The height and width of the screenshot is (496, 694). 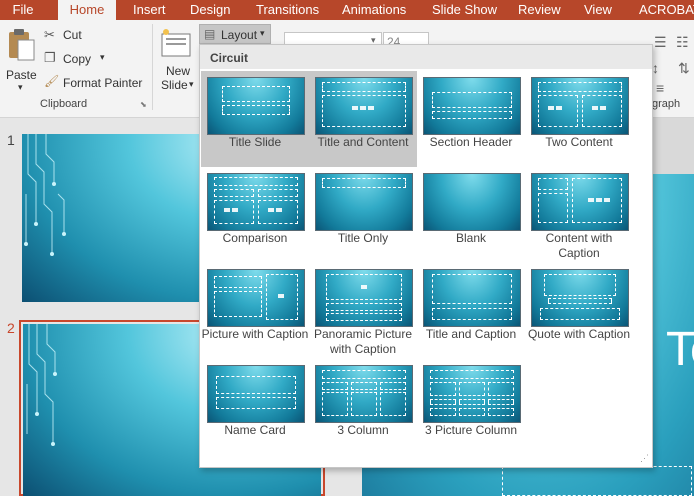 I want to click on layout-label: 3 Column, so click(x=363, y=430).